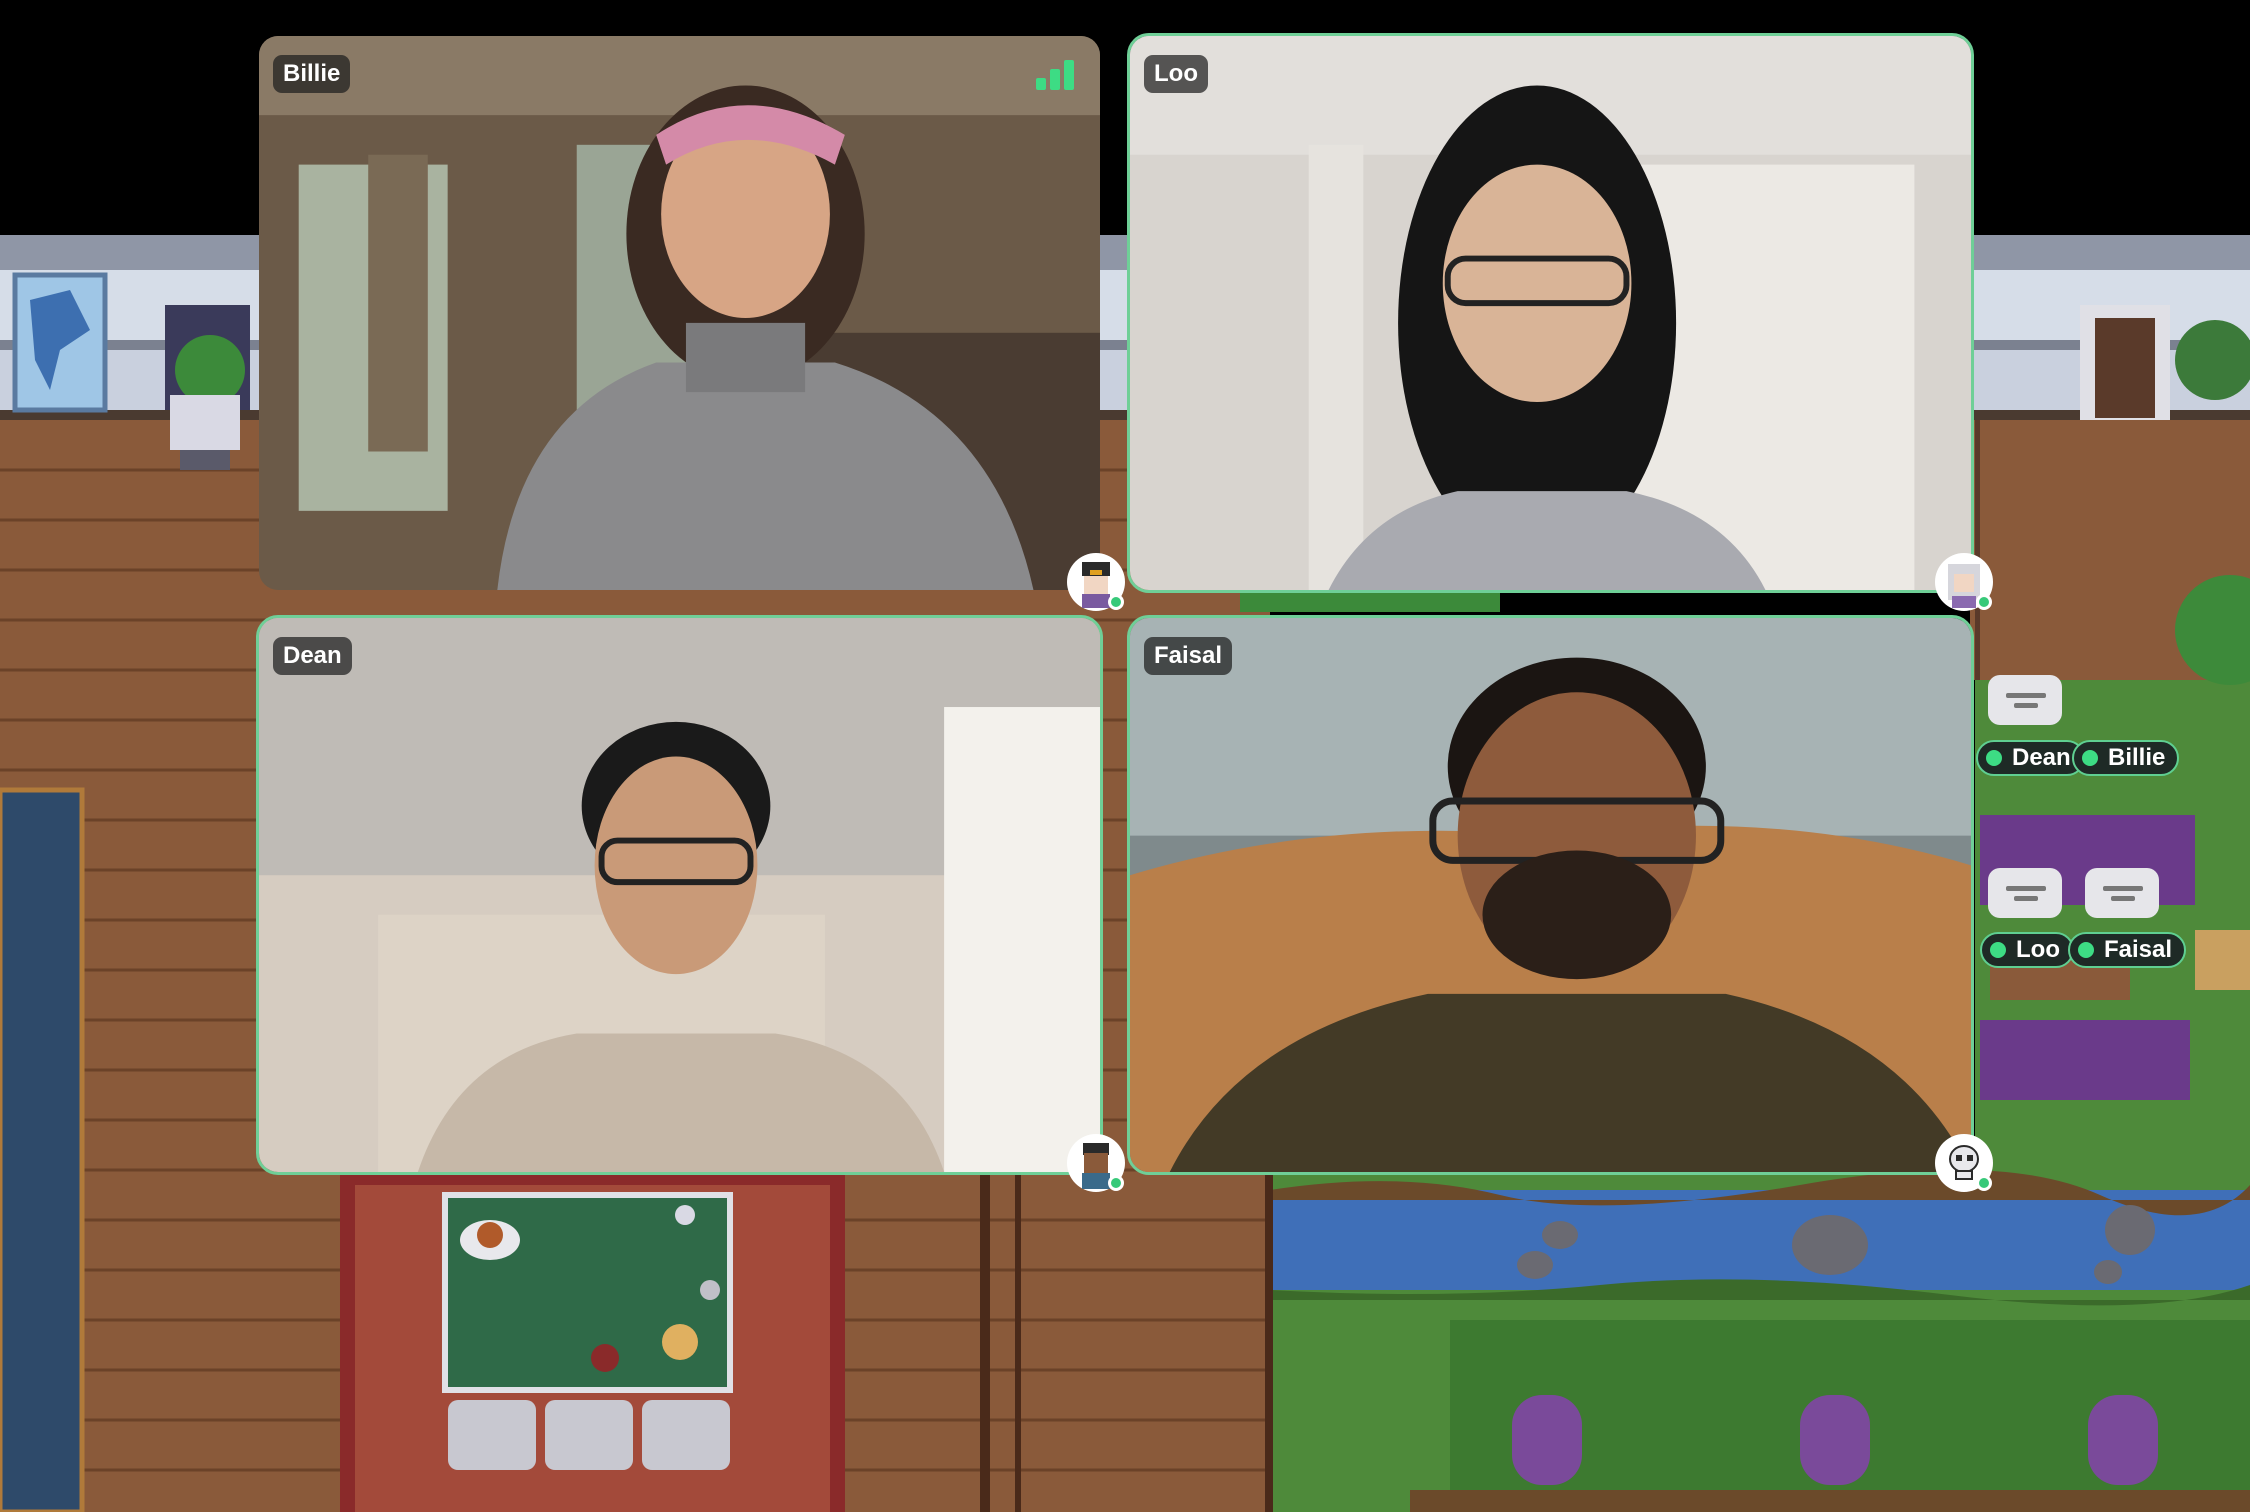 The width and height of the screenshot is (2250, 1512). What do you see at coordinates (2137, 757) in the screenshot?
I see `map-label-text: Billie` at bounding box center [2137, 757].